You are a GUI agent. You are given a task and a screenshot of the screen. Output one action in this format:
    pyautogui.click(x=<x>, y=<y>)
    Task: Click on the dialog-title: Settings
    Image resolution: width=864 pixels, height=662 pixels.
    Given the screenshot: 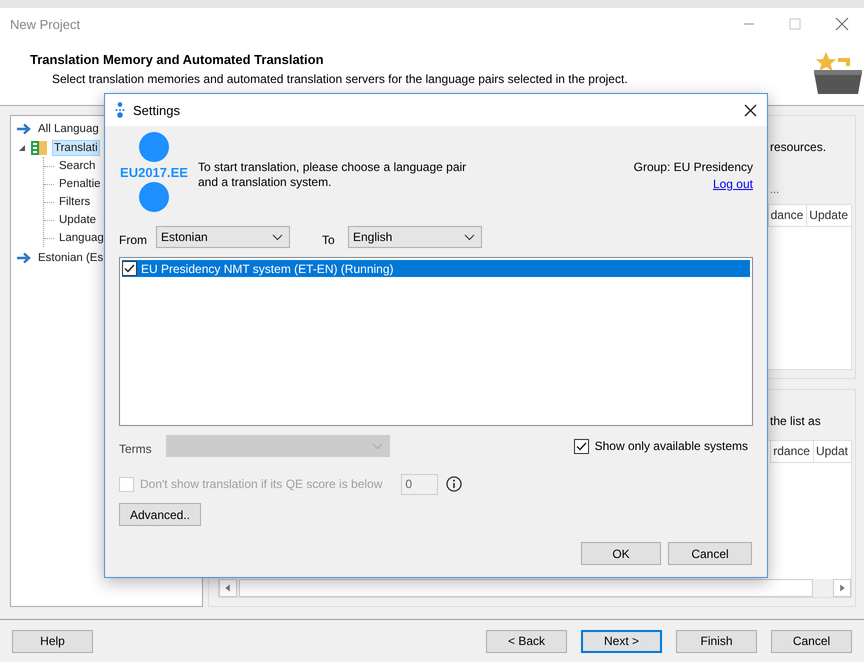 What is the action you would take?
    pyautogui.click(x=157, y=110)
    